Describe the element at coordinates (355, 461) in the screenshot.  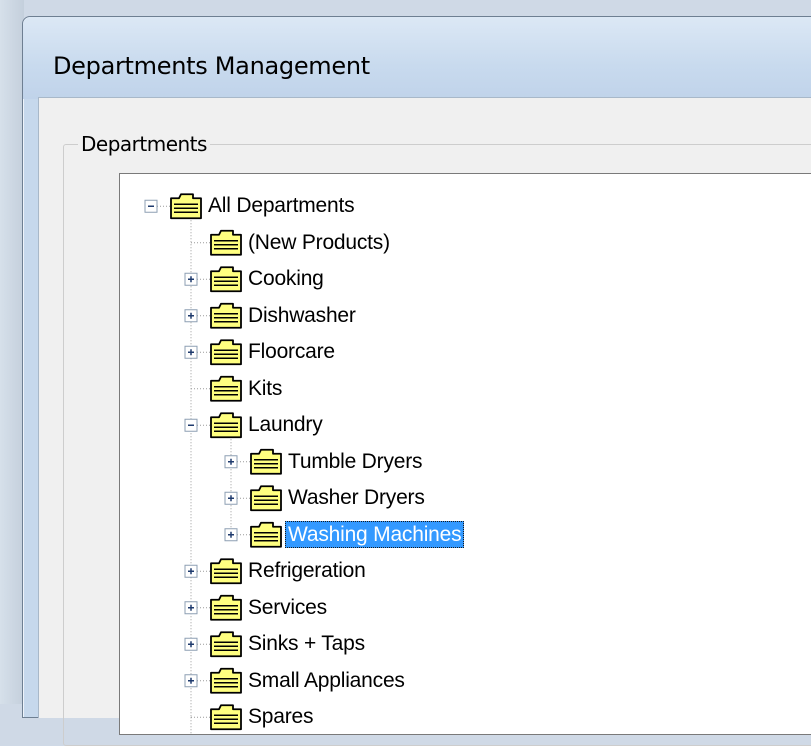
I see `tree-node-label: Tumble Dryers` at that location.